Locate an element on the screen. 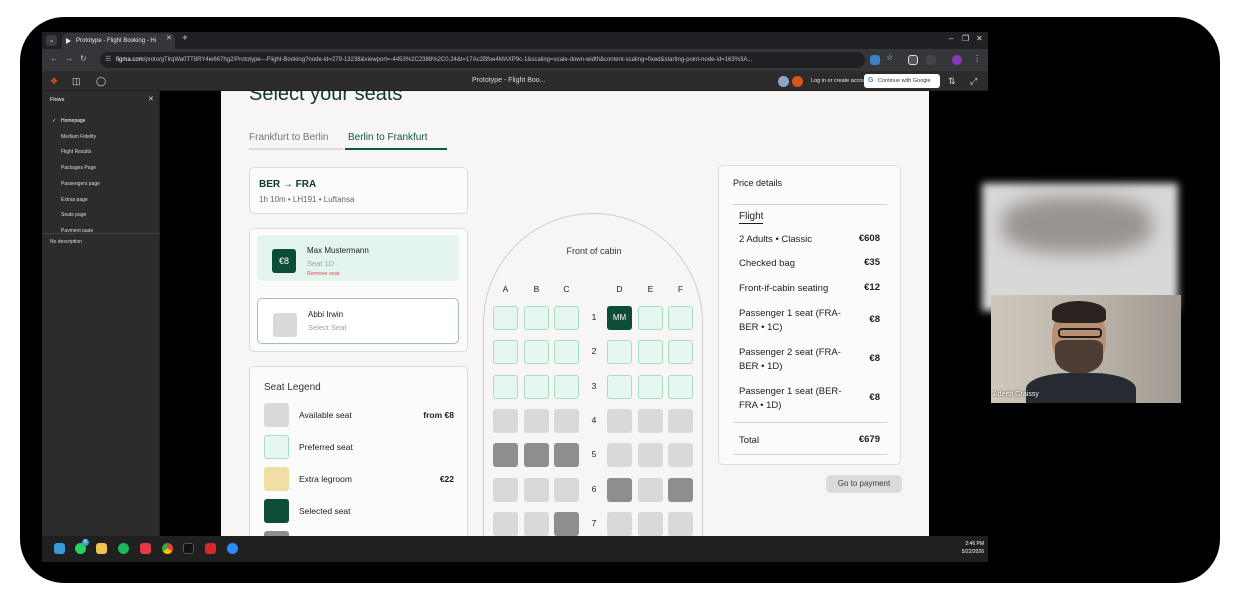 Image resolution: width=1240 pixels, height=605 pixels. panel-toggle-icon: ◫ is located at coordinates (76, 81).